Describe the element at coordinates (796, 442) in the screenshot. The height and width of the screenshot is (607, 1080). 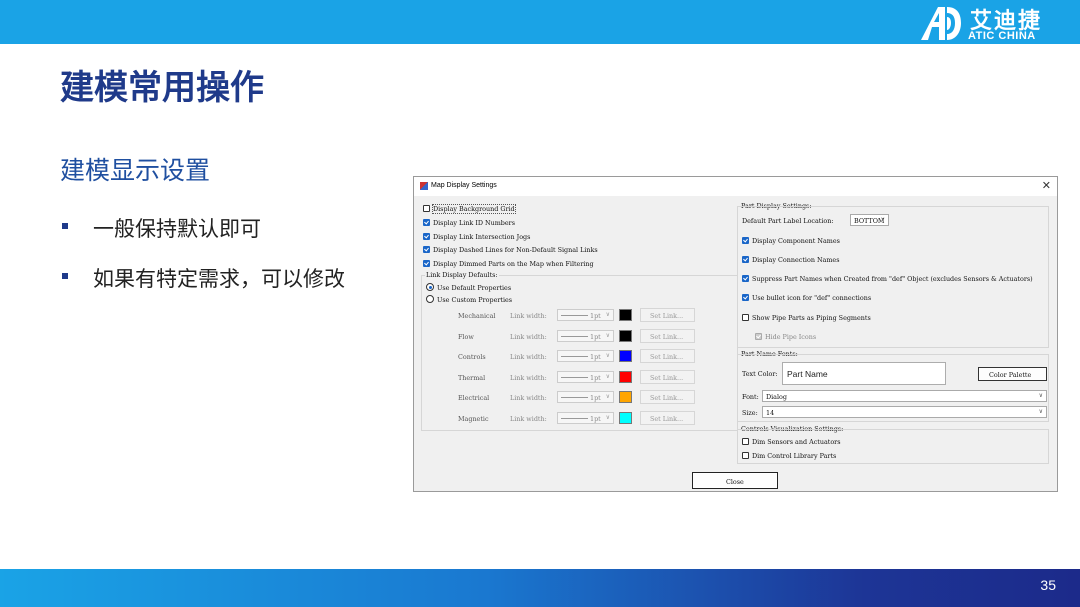
I see `checkbox-label: Dim Sensors and Actuators` at that location.